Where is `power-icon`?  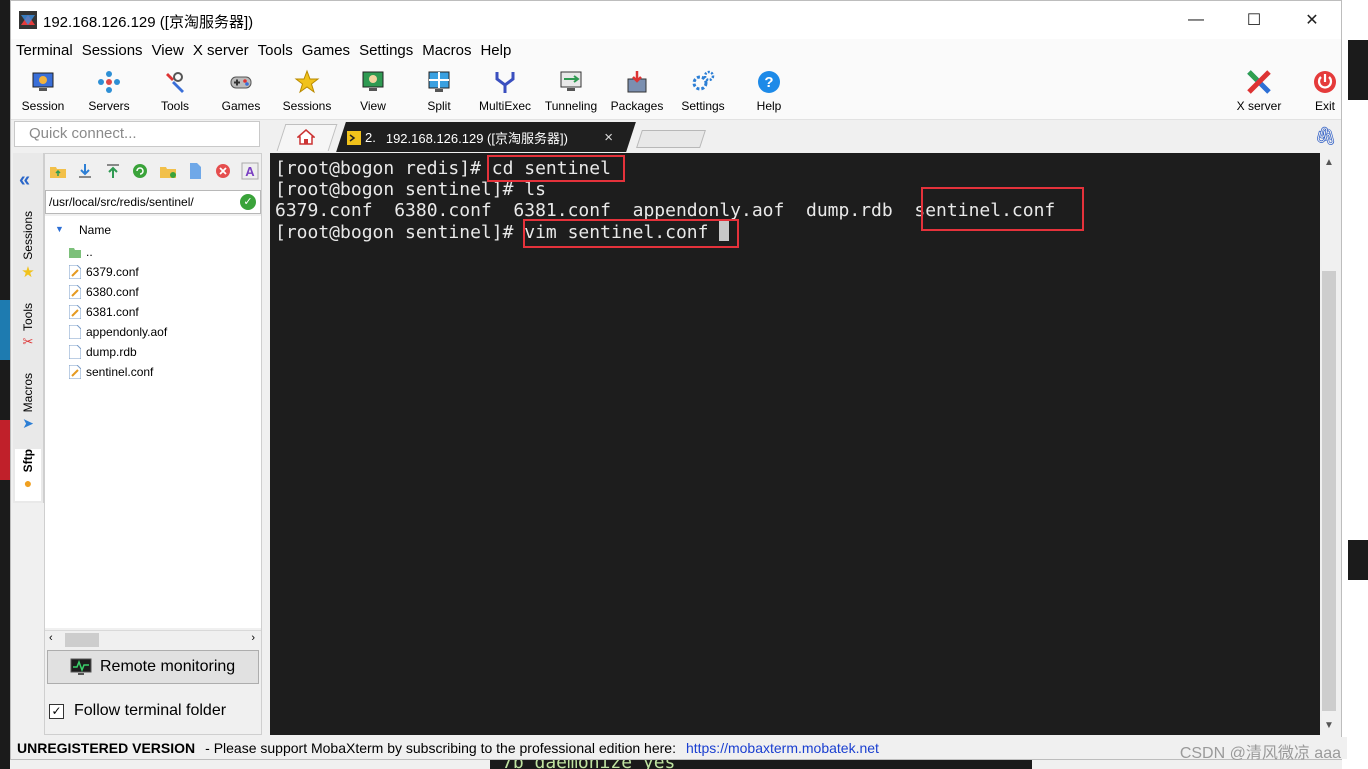
power-icon is located at coordinates (1325, 82).